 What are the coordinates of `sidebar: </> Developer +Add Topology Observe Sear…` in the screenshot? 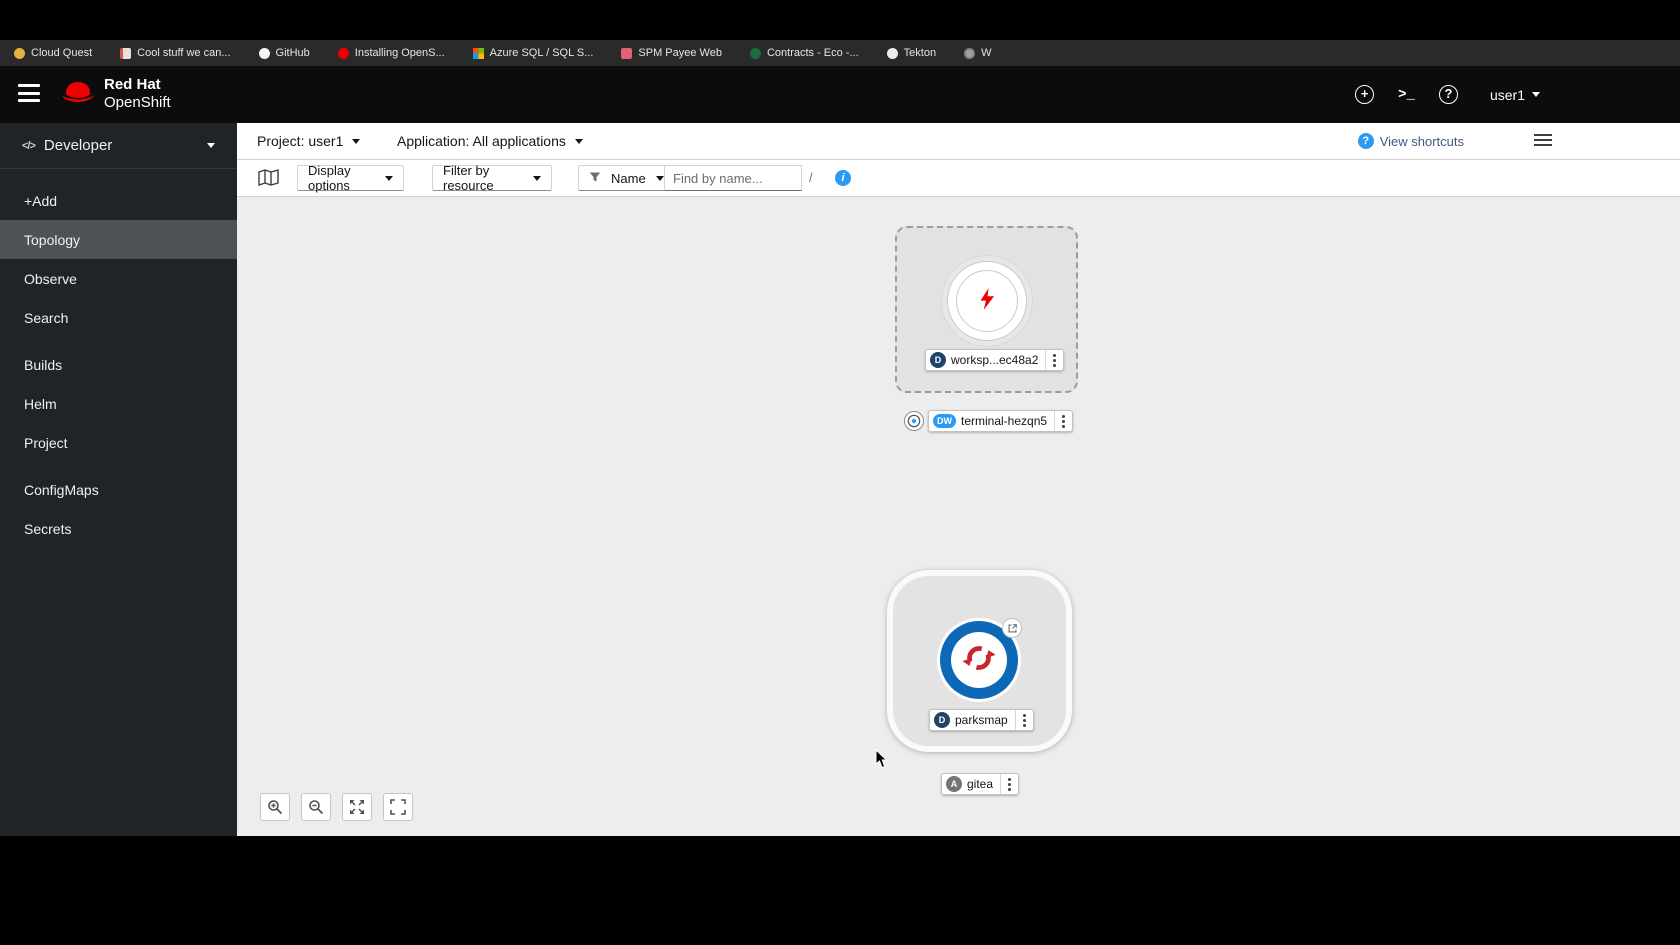 It's located at (118, 479).